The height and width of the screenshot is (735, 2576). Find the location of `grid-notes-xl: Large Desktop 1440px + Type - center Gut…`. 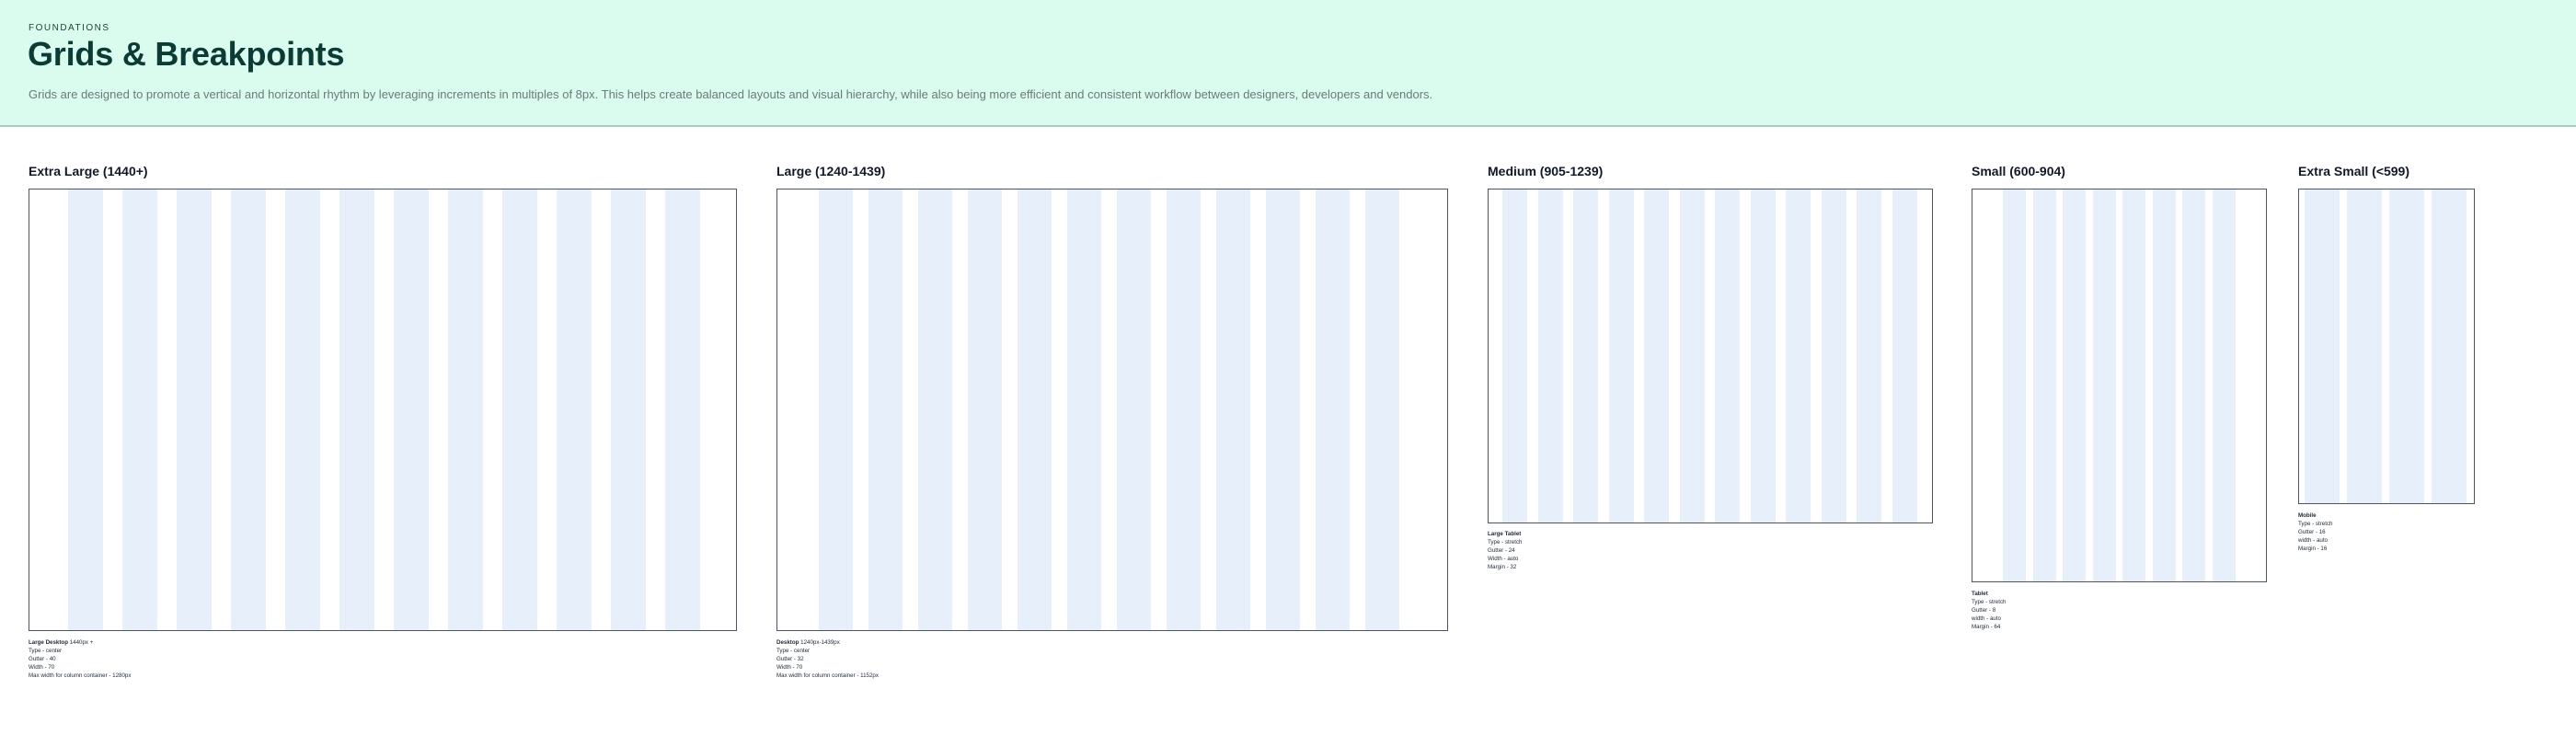

grid-notes-xl: Large Desktop 1440px + Type - center Gut… is located at coordinates (80, 659).